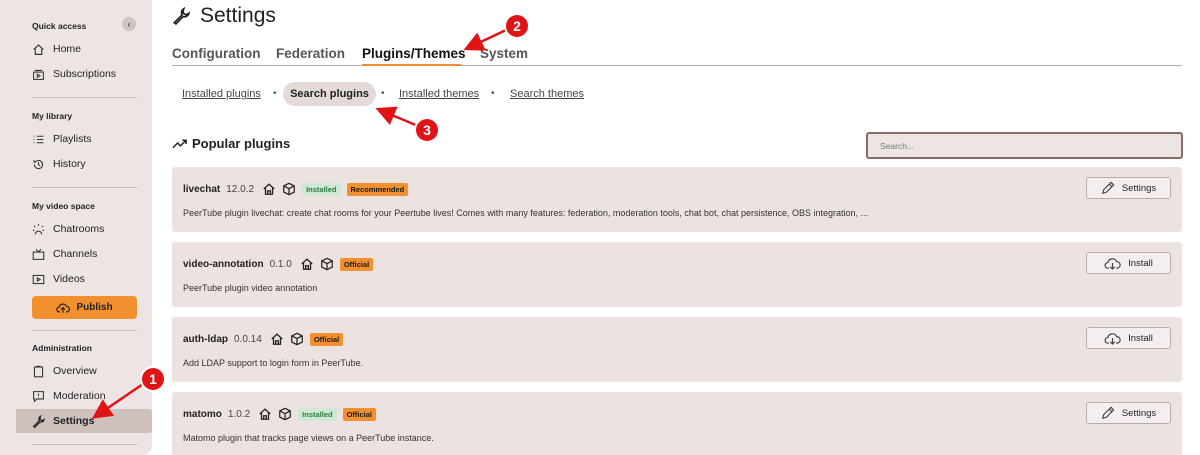 This screenshot has height=455, width=1200. I want to click on wrench-icon, so click(38, 421).